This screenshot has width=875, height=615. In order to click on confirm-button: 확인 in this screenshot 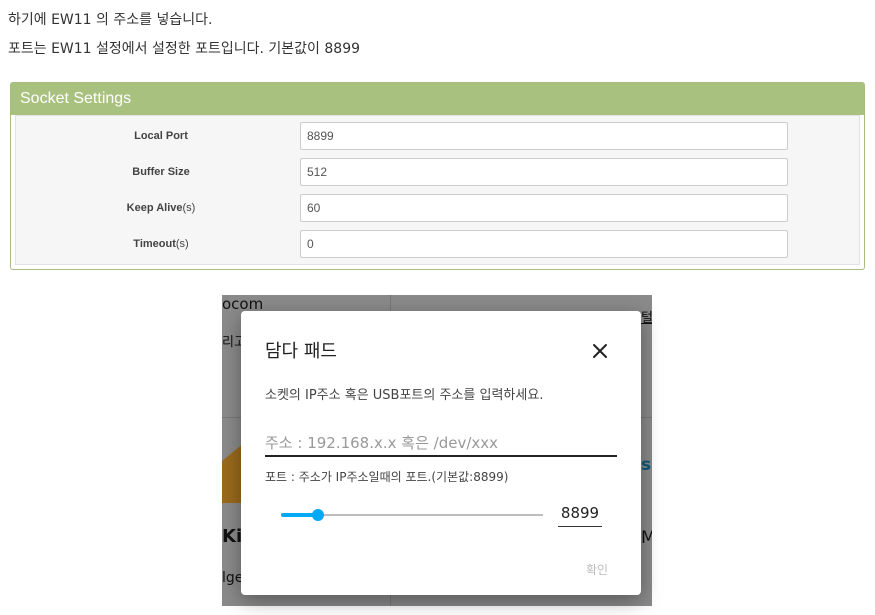, I will do `click(597, 569)`.